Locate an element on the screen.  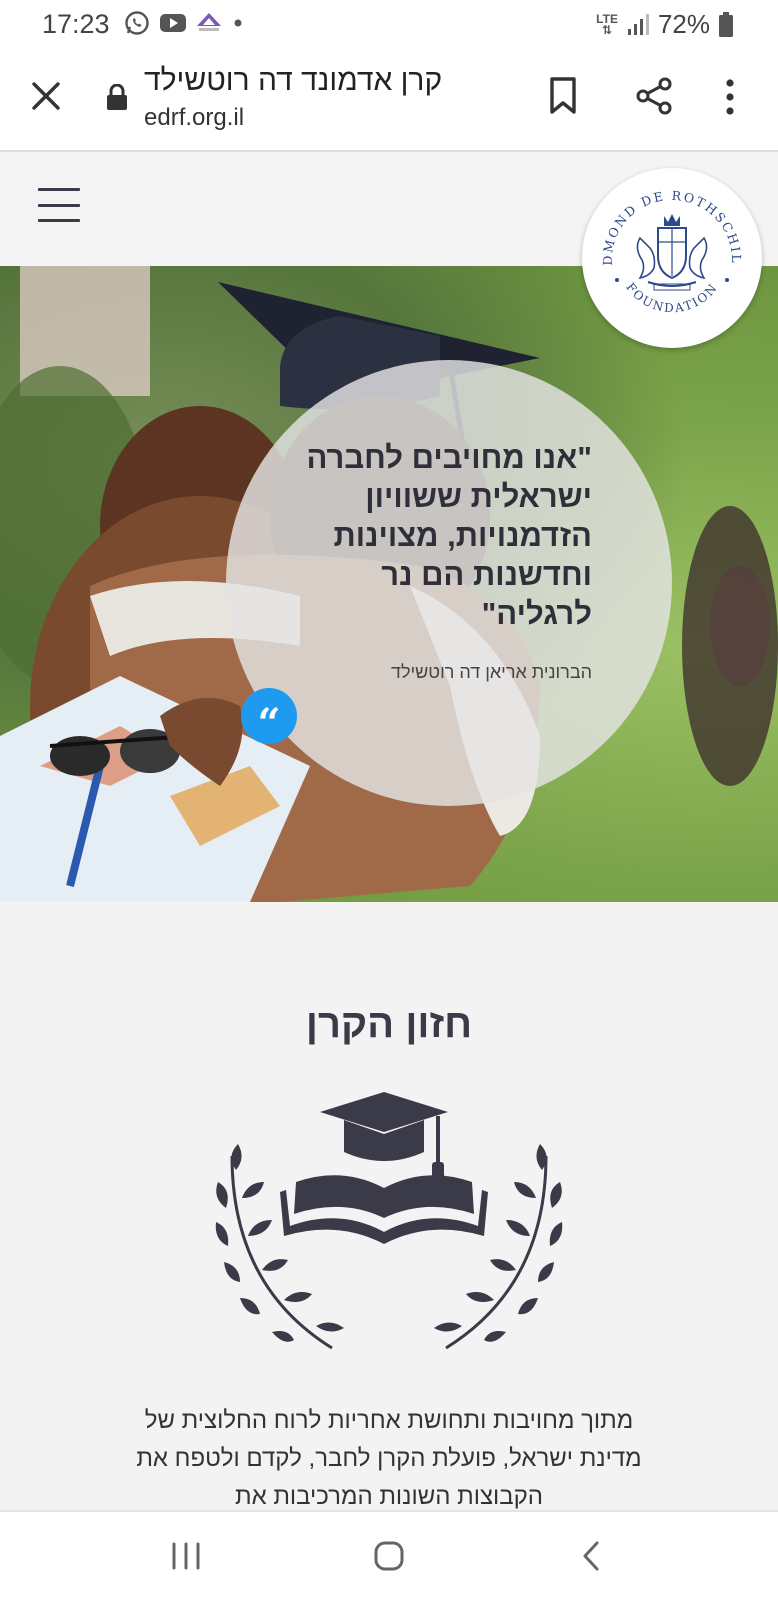
close-icon is located at coordinates (46, 96).